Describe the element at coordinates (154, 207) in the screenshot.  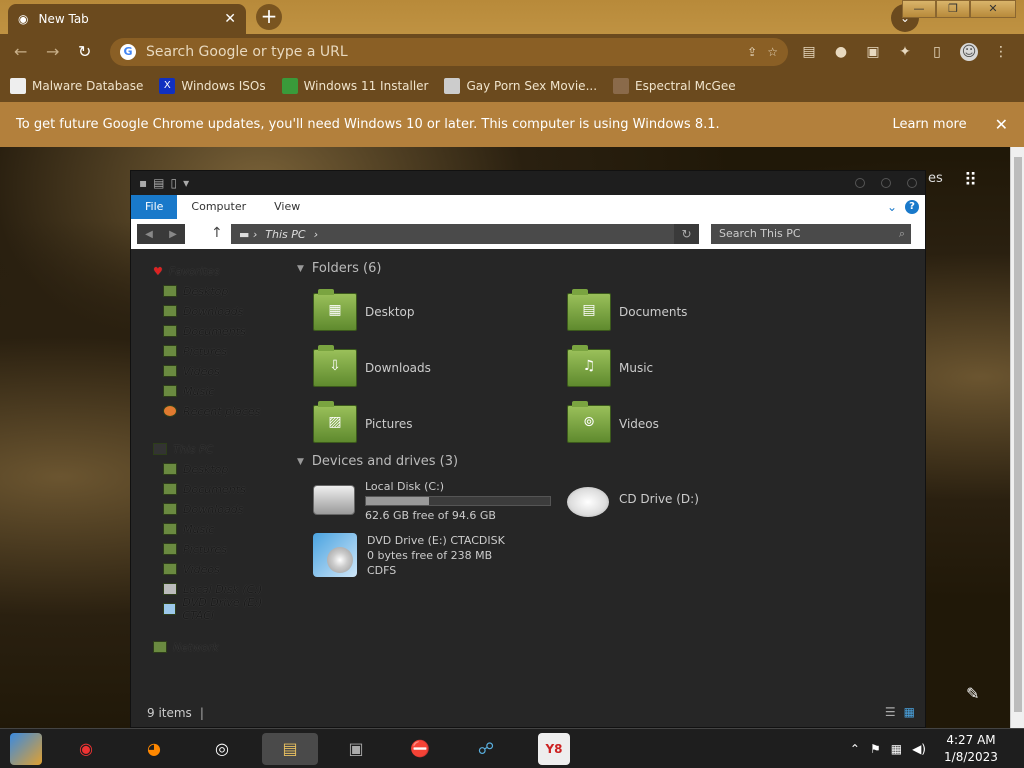
I see `tab-file: File` at that location.